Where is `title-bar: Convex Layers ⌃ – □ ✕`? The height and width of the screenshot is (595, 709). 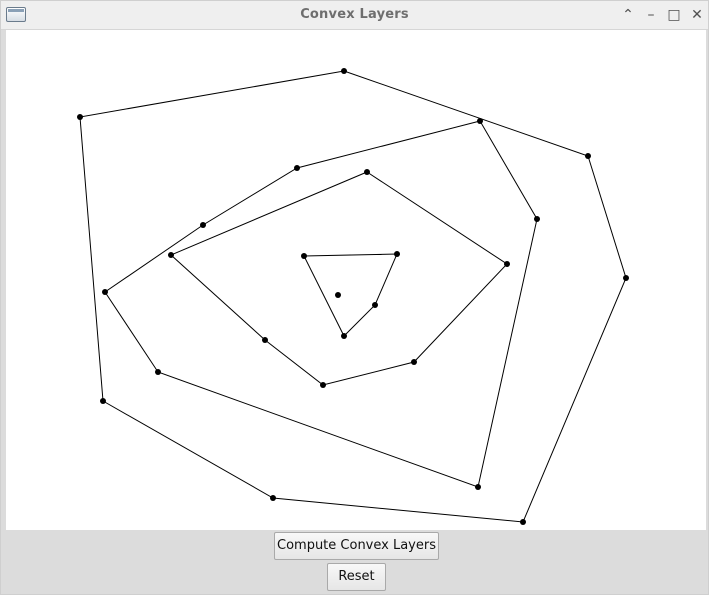
title-bar: Convex Layers ⌃ – □ ✕ is located at coordinates (354, 15).